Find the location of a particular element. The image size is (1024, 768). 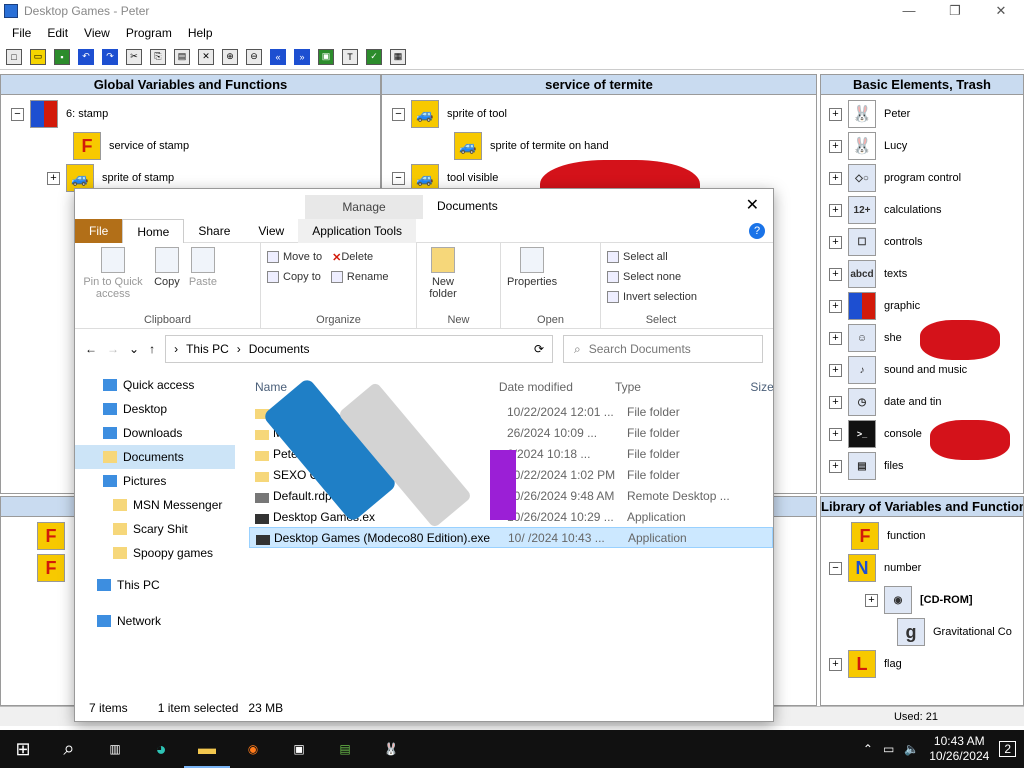

help-icon: ? is located at coordinates (757, 230).